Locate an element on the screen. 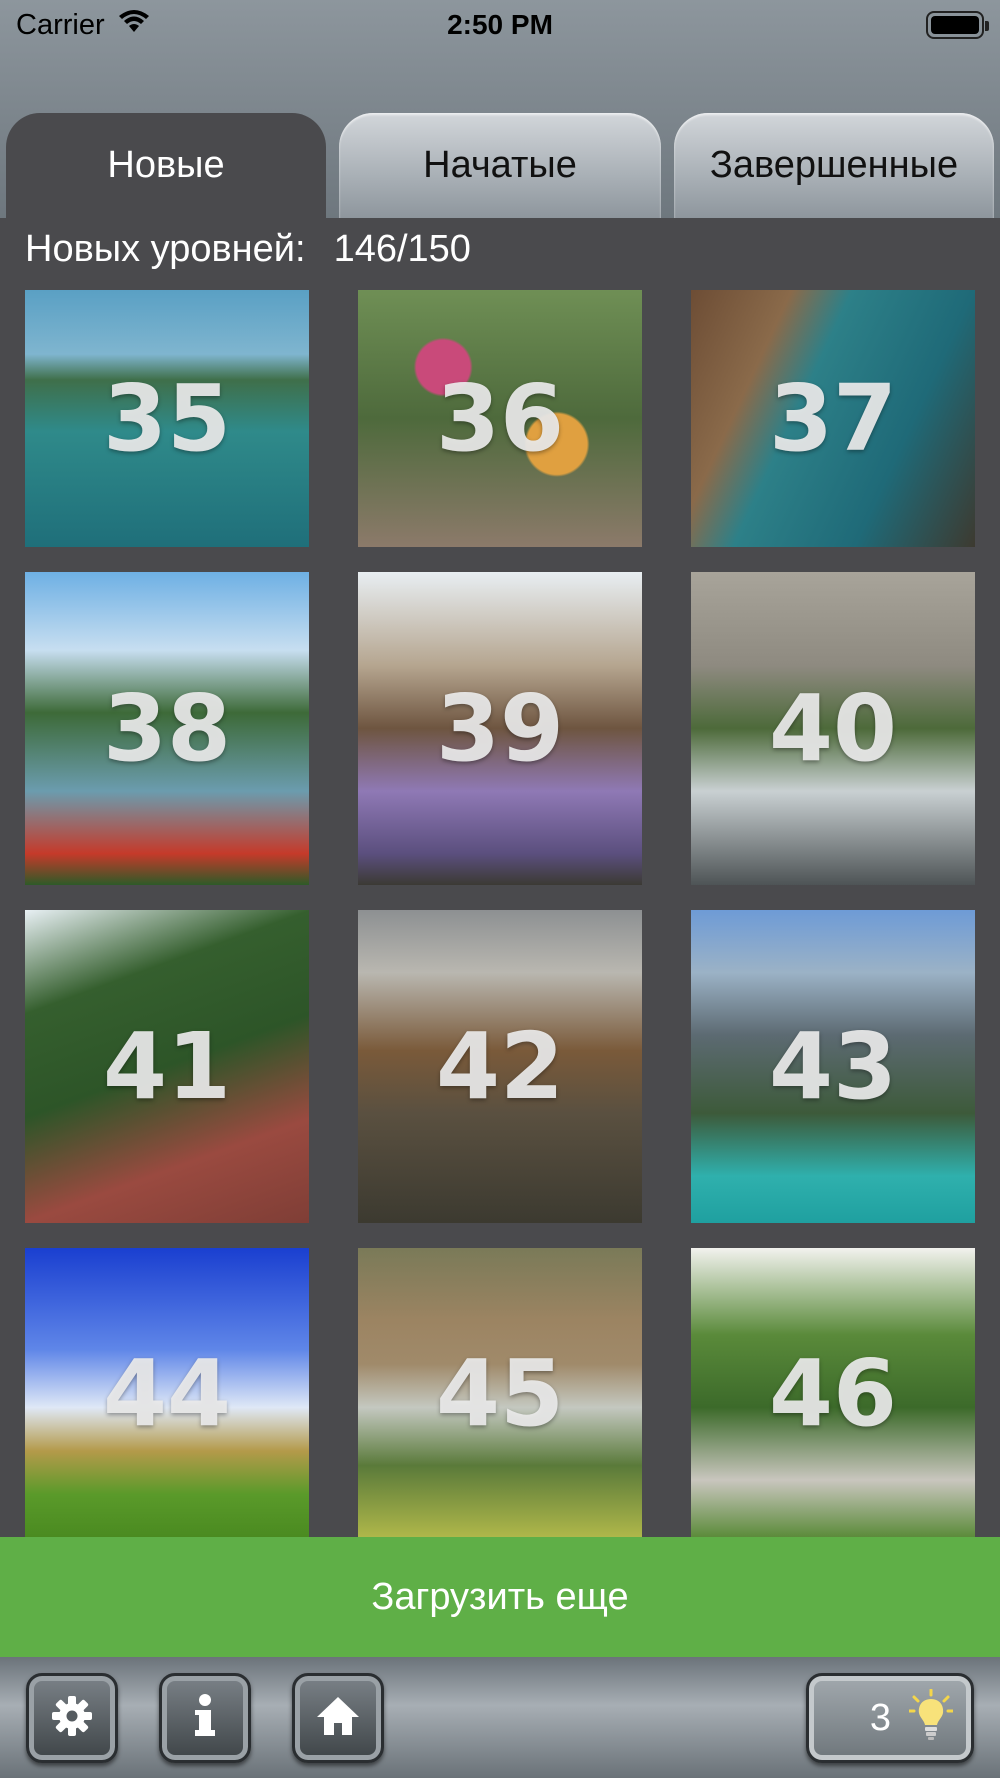  level-tile: 43 is located at coordinates (833, 1066).